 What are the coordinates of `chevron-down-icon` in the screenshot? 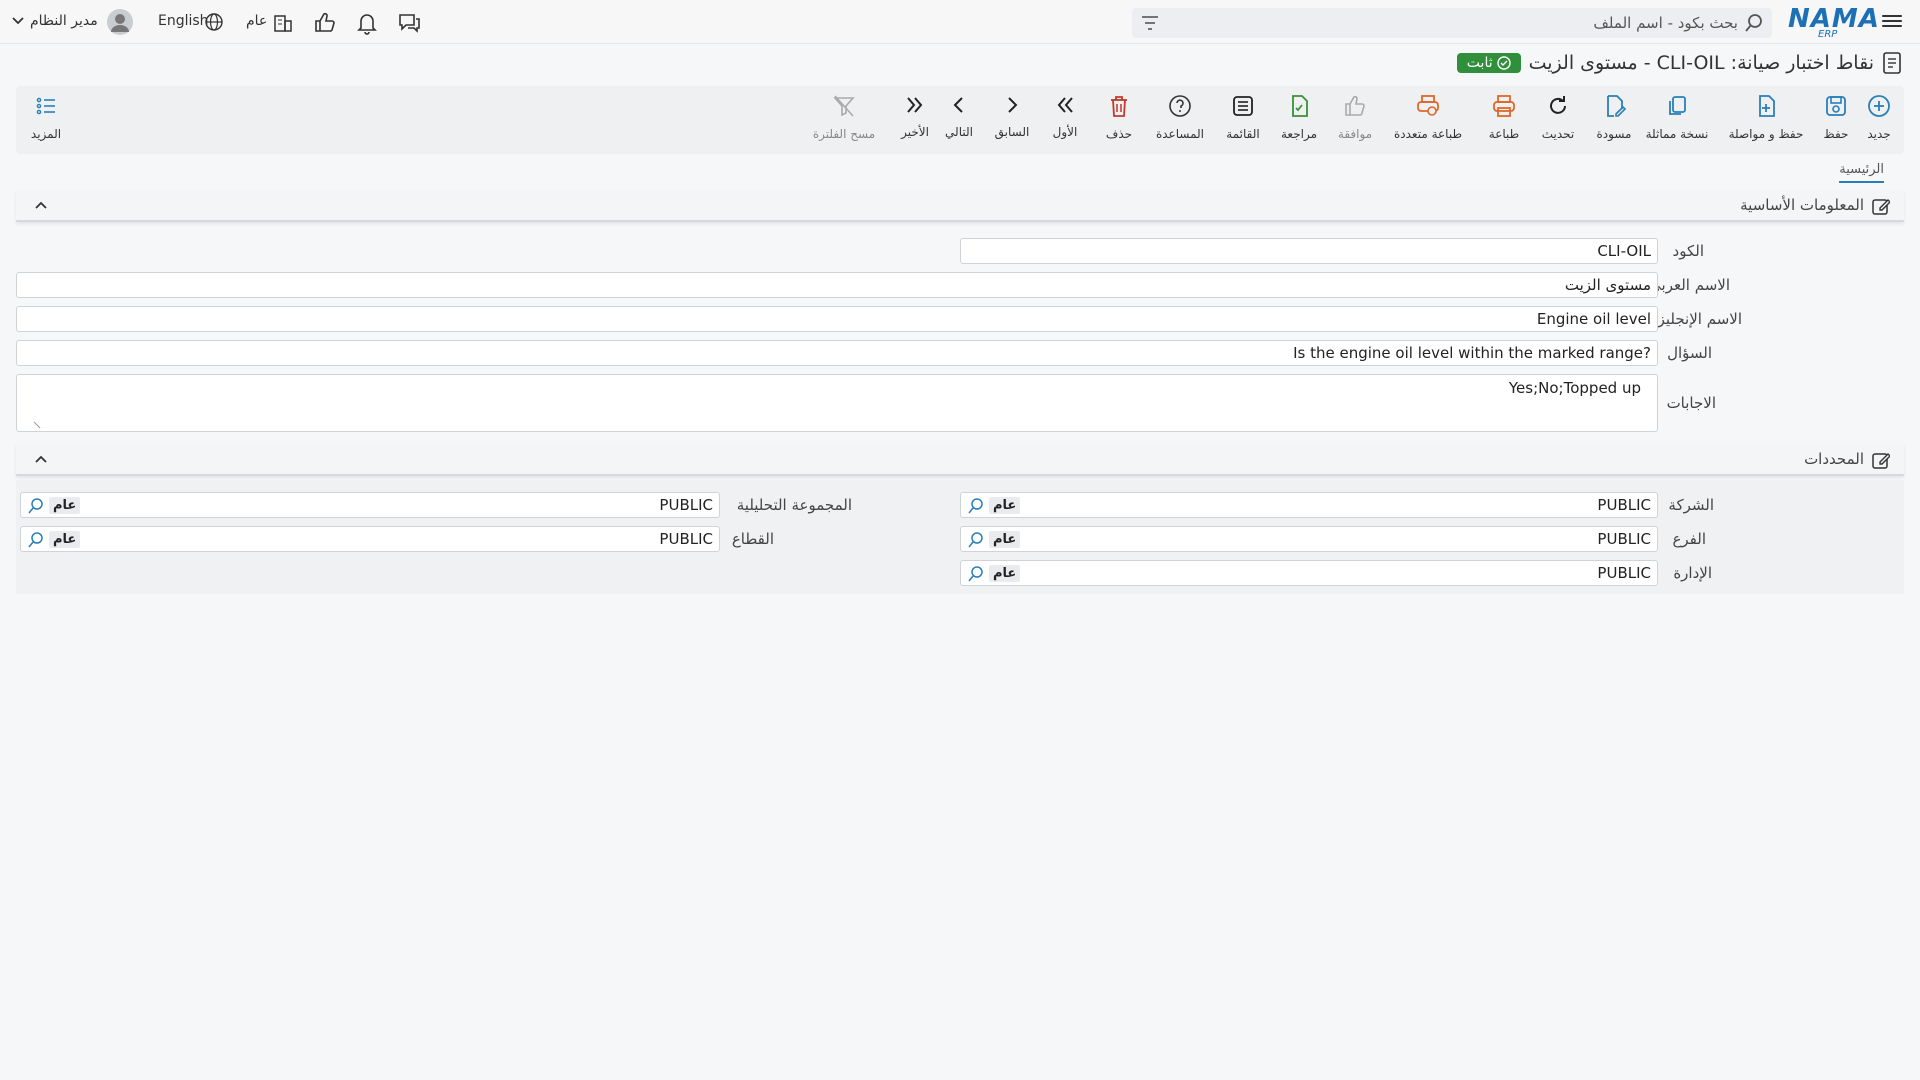 It's located at (18, 21).